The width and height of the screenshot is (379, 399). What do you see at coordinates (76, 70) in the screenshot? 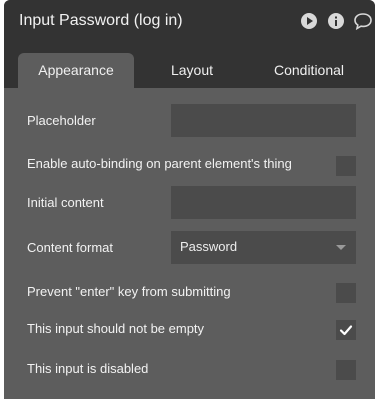
I see `tab-appearance: Appearance` at bounding box center [76, 70].